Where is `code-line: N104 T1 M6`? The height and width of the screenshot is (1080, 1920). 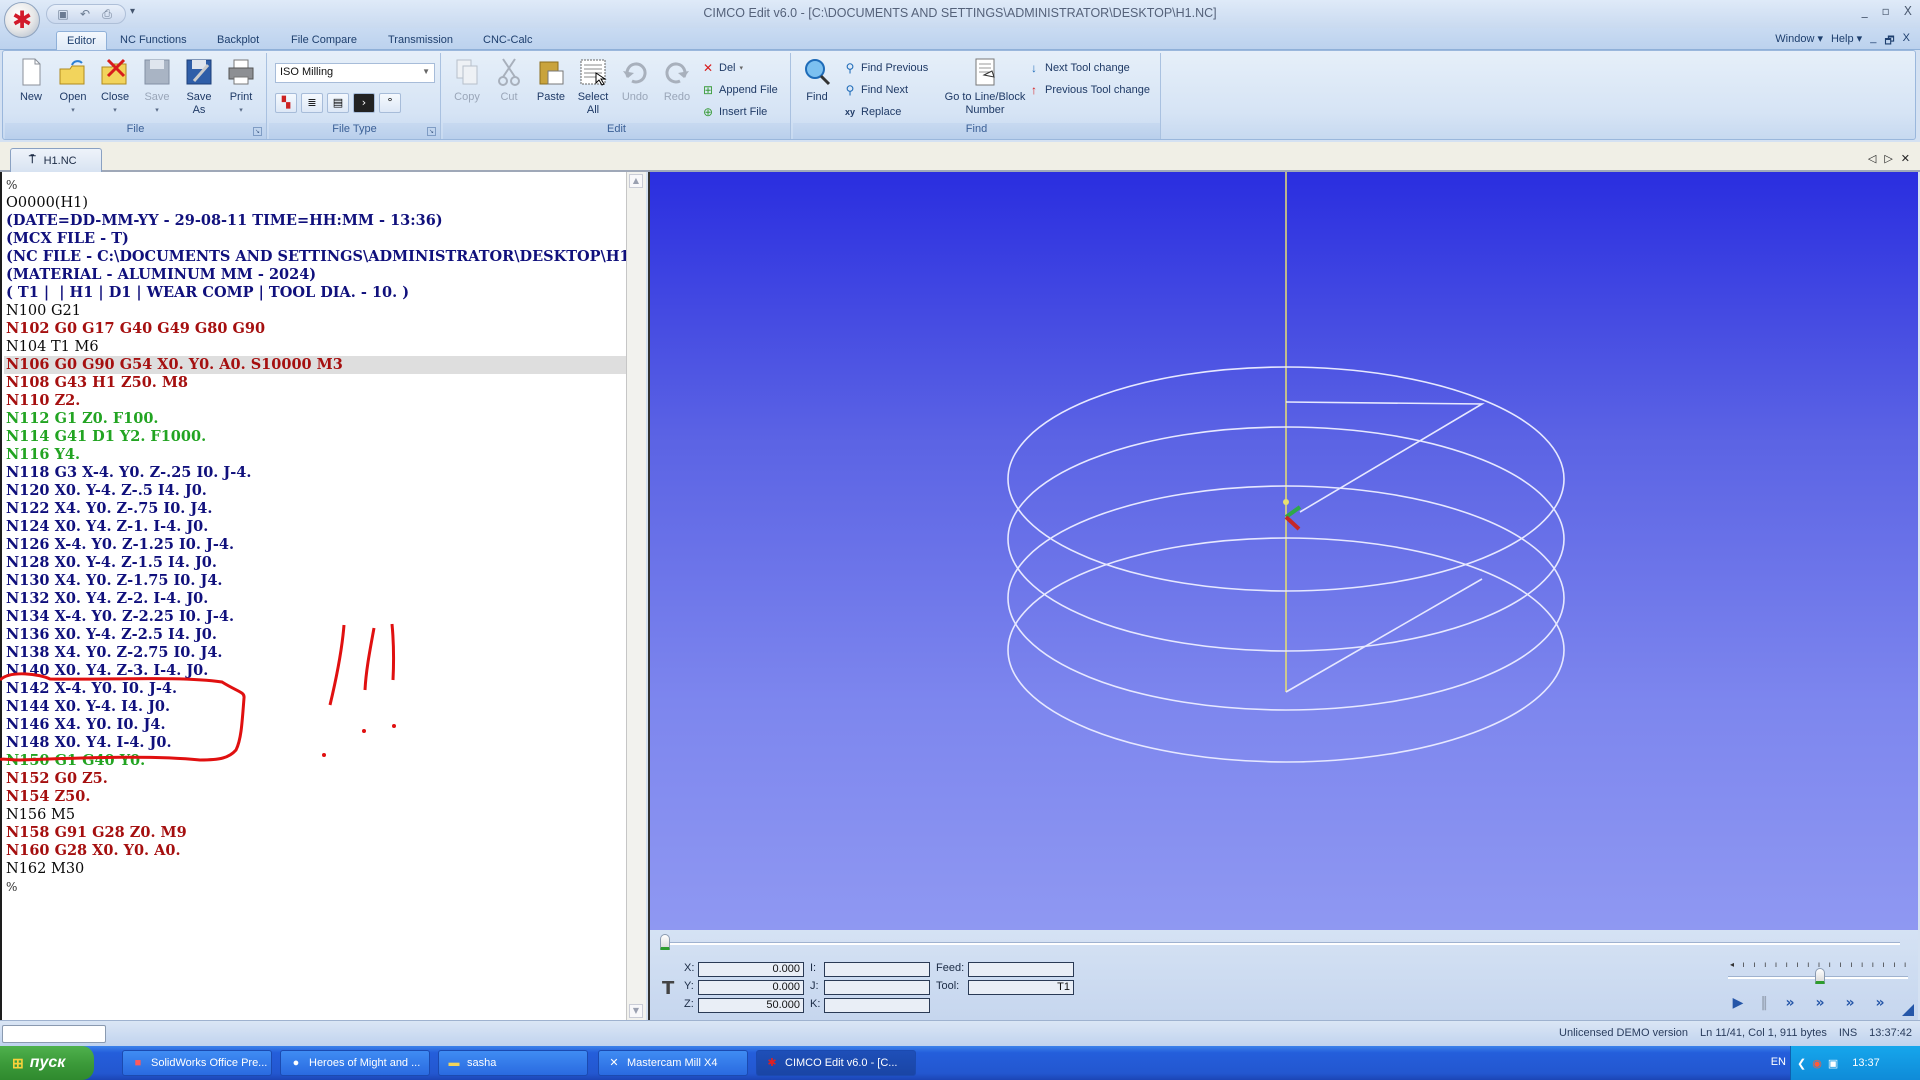 code-line: N104 T1 M6 is located at coordinates (315, 347).